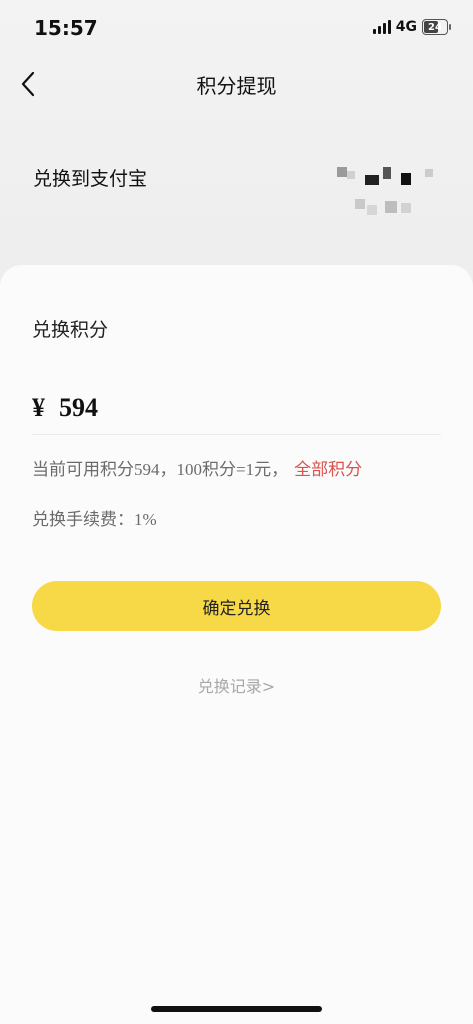 The width and height of the screenshot is (473, 1024). I want to click on home-indicator, so click(236, 1009).